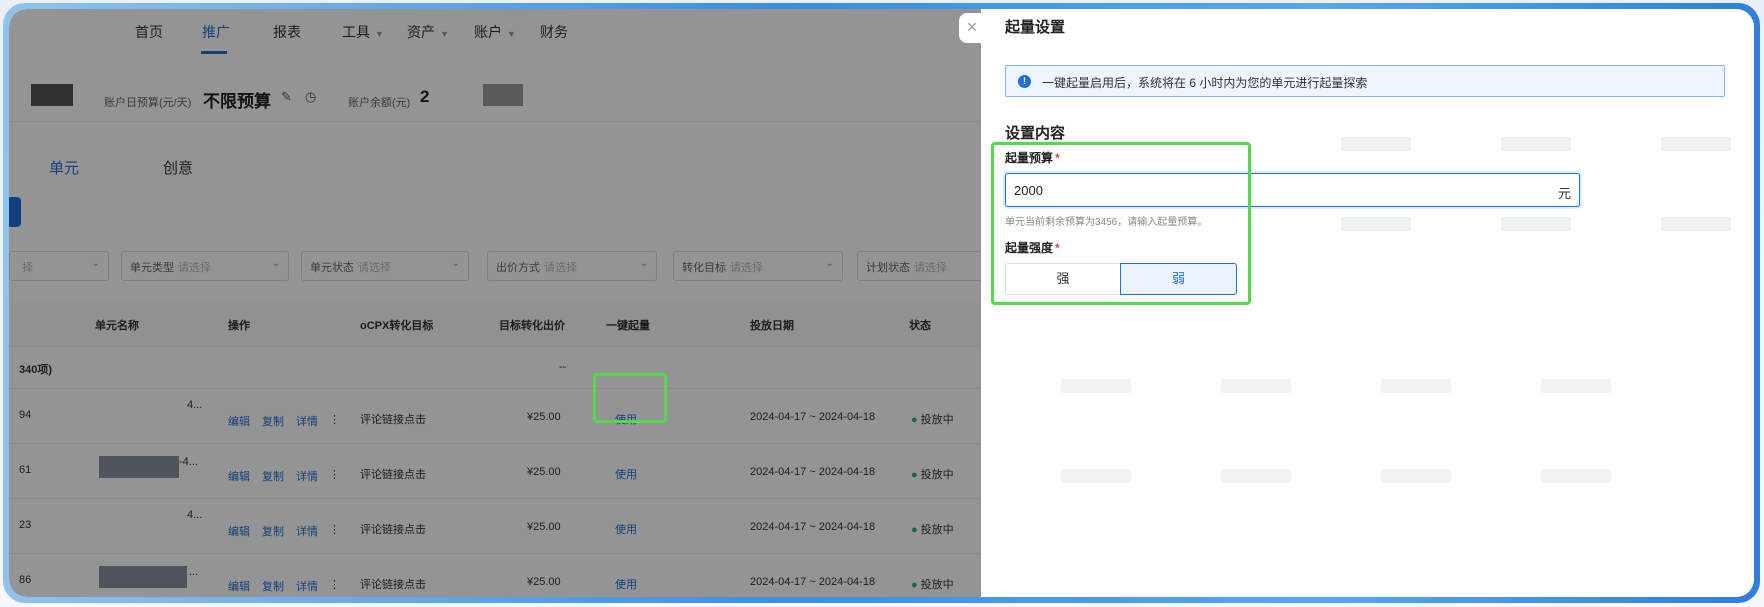 The height and width of the screenshot is (607, 1764). What do you see at coordinates (287, 32) in the screenshot?
I see `nav-reports: 报表` at bounding box center [287, 32].